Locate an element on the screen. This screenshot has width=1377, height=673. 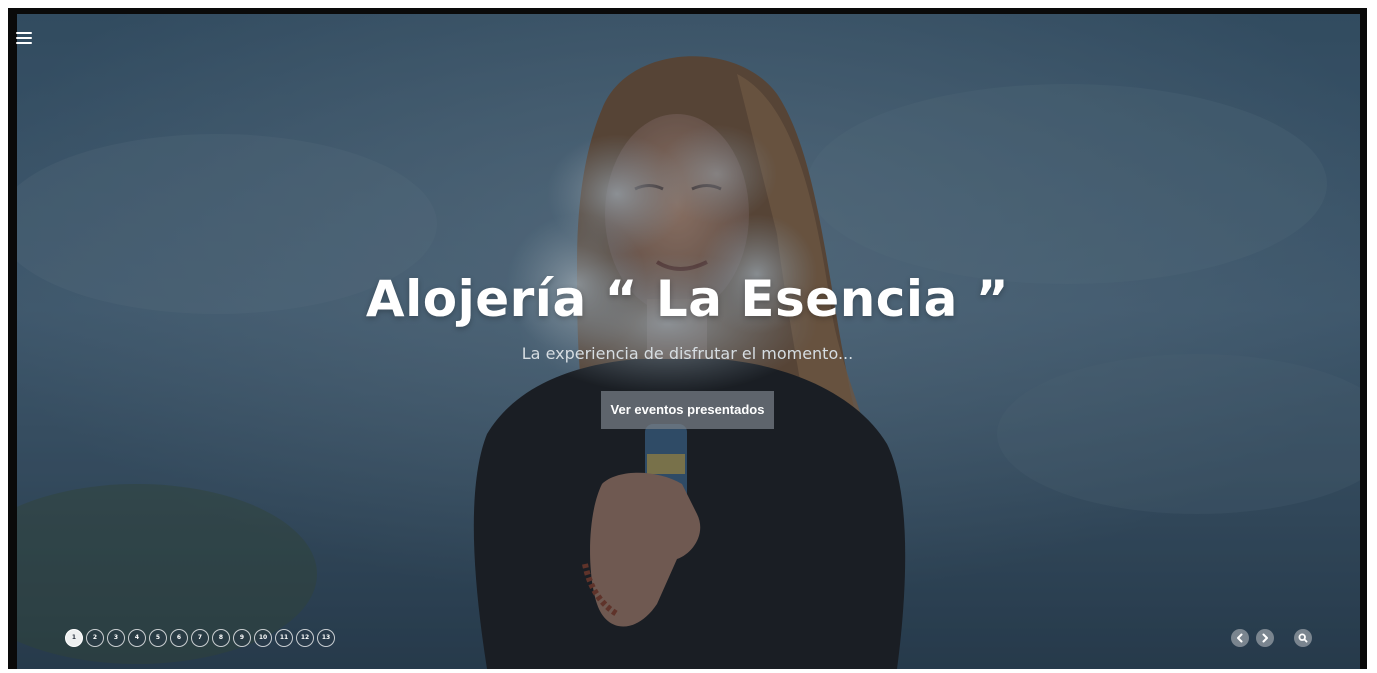
pager-dot-13: 13 is located at coordinates (326, 638).